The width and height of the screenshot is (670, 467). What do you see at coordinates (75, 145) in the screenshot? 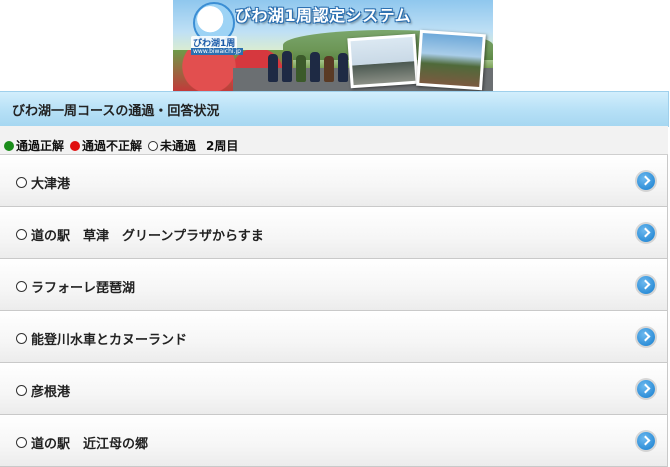
I see `red-circle-icon` at bounding box center [75, 145].